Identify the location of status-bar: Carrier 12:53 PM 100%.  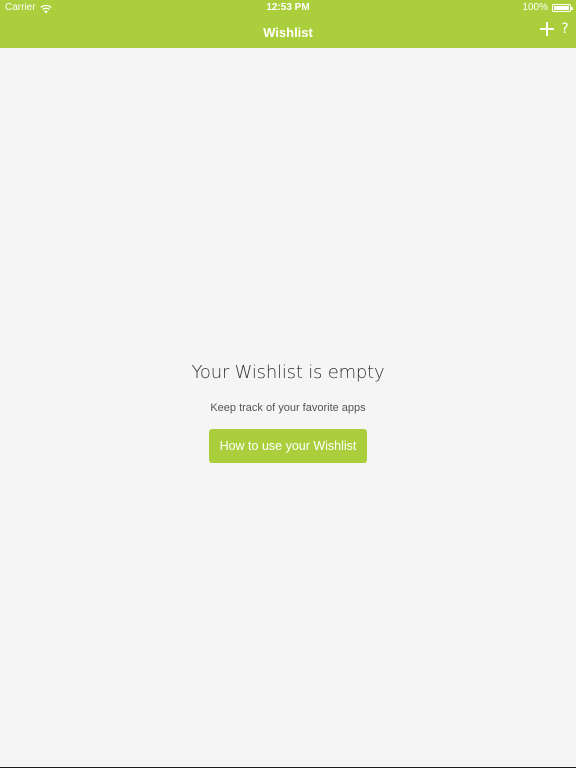
(288, 8).